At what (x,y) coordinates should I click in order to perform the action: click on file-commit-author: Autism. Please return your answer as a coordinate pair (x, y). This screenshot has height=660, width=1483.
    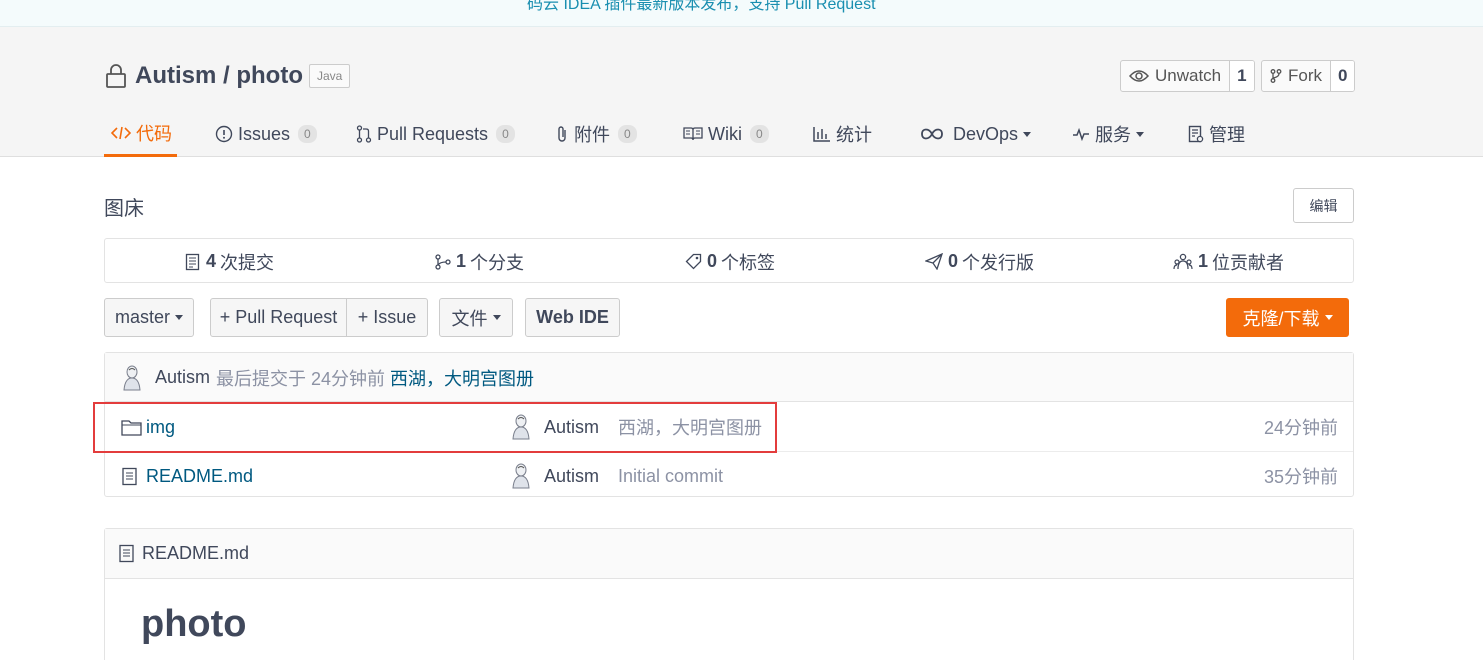
    Looking at the image, I should click on (571, 476).